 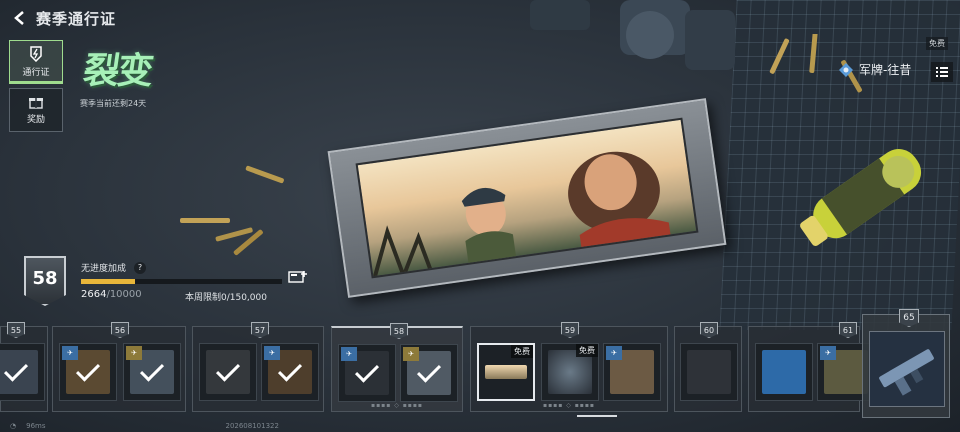 I want to click on reward-group-61: 61 ✈, so click(x=811, y=367).